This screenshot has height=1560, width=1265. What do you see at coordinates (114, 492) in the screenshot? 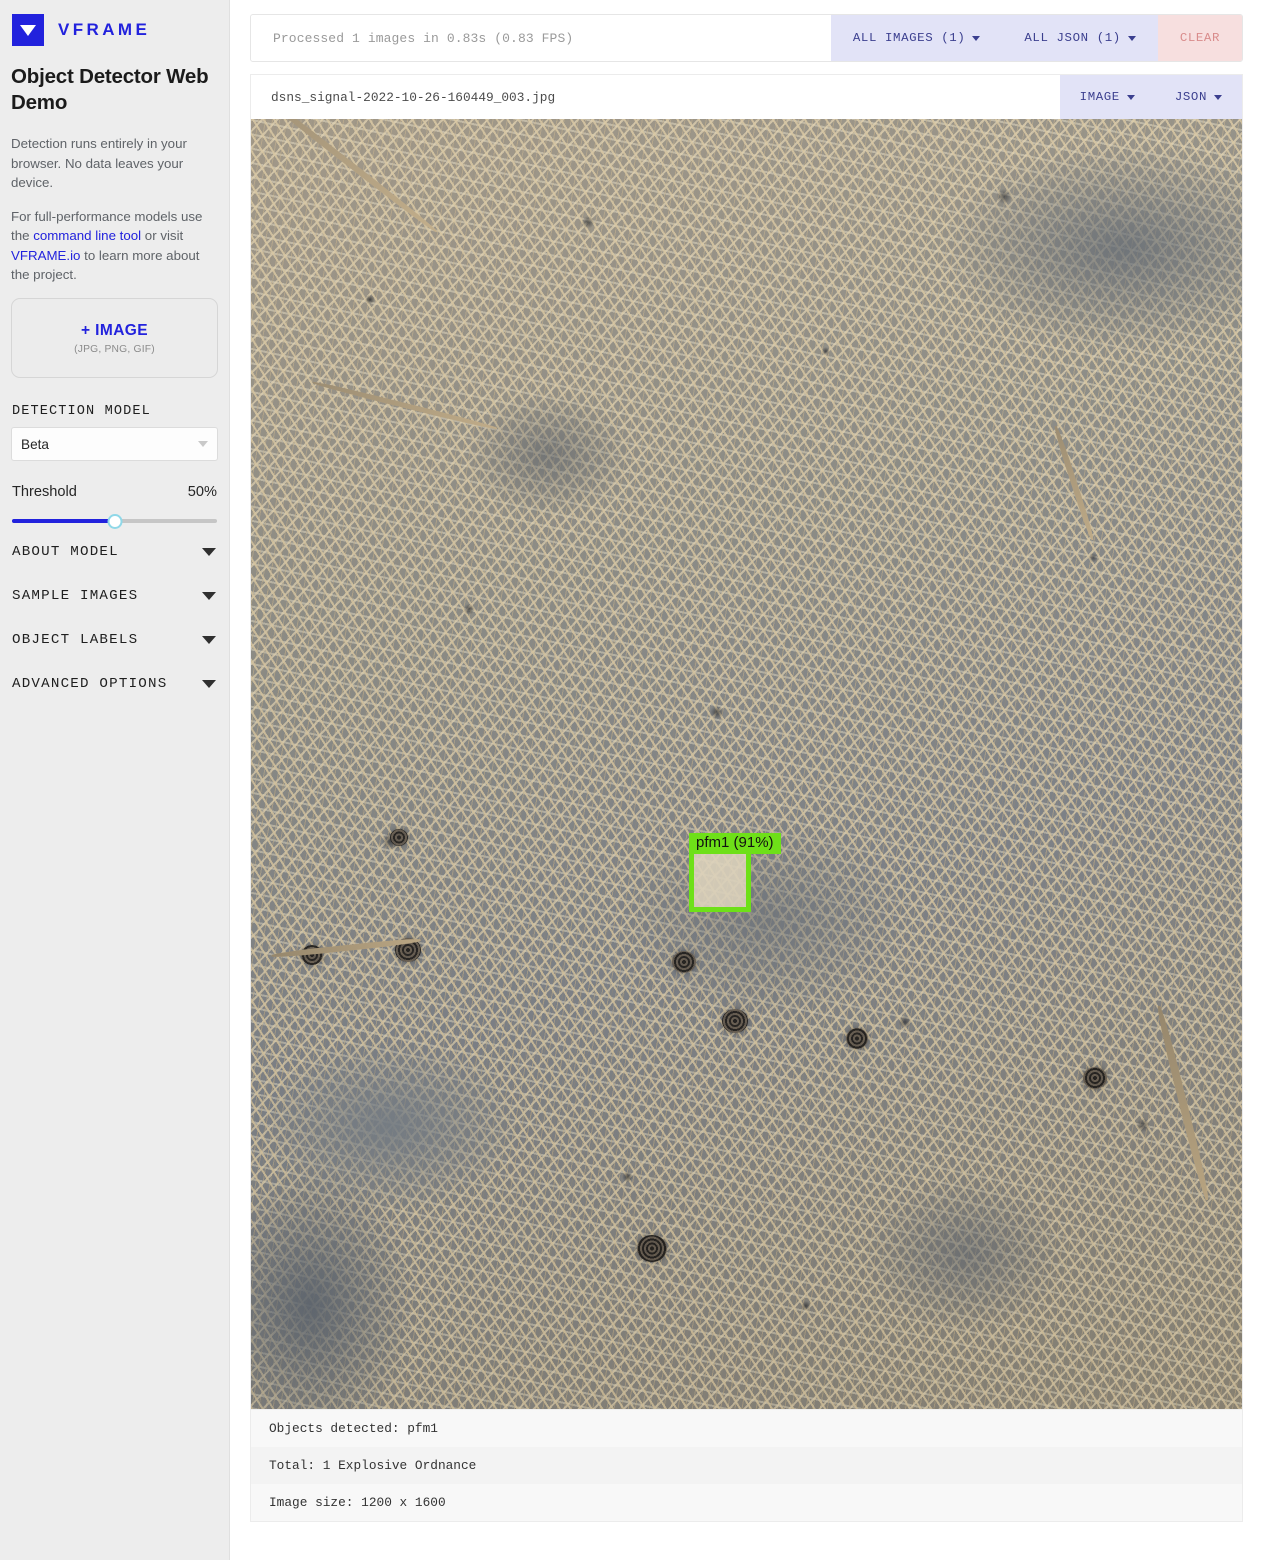
I see `threshold-row: Threshold 50%` at bounding box center [114, 492].